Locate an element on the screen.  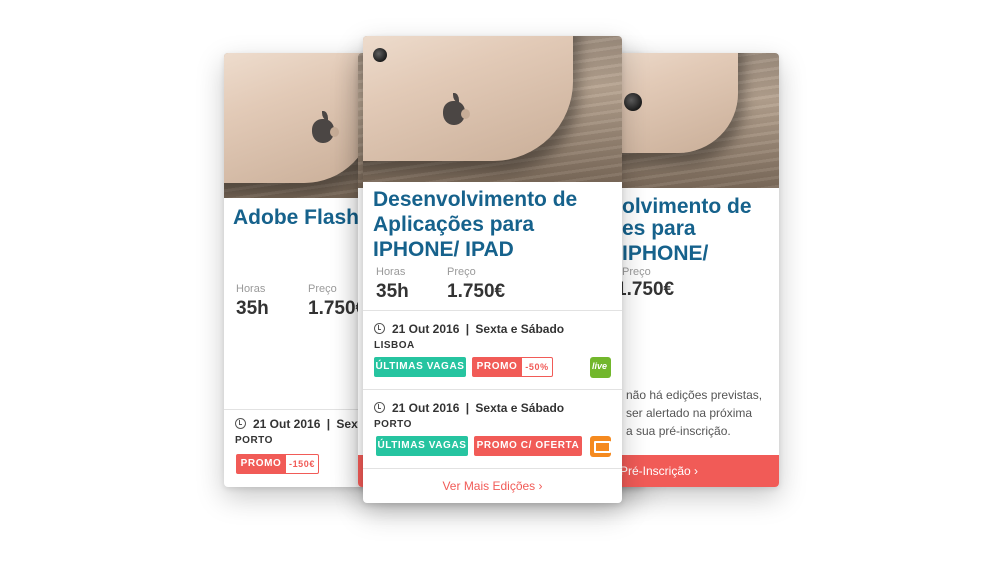
course-photo is located at coordinates (492, 109).